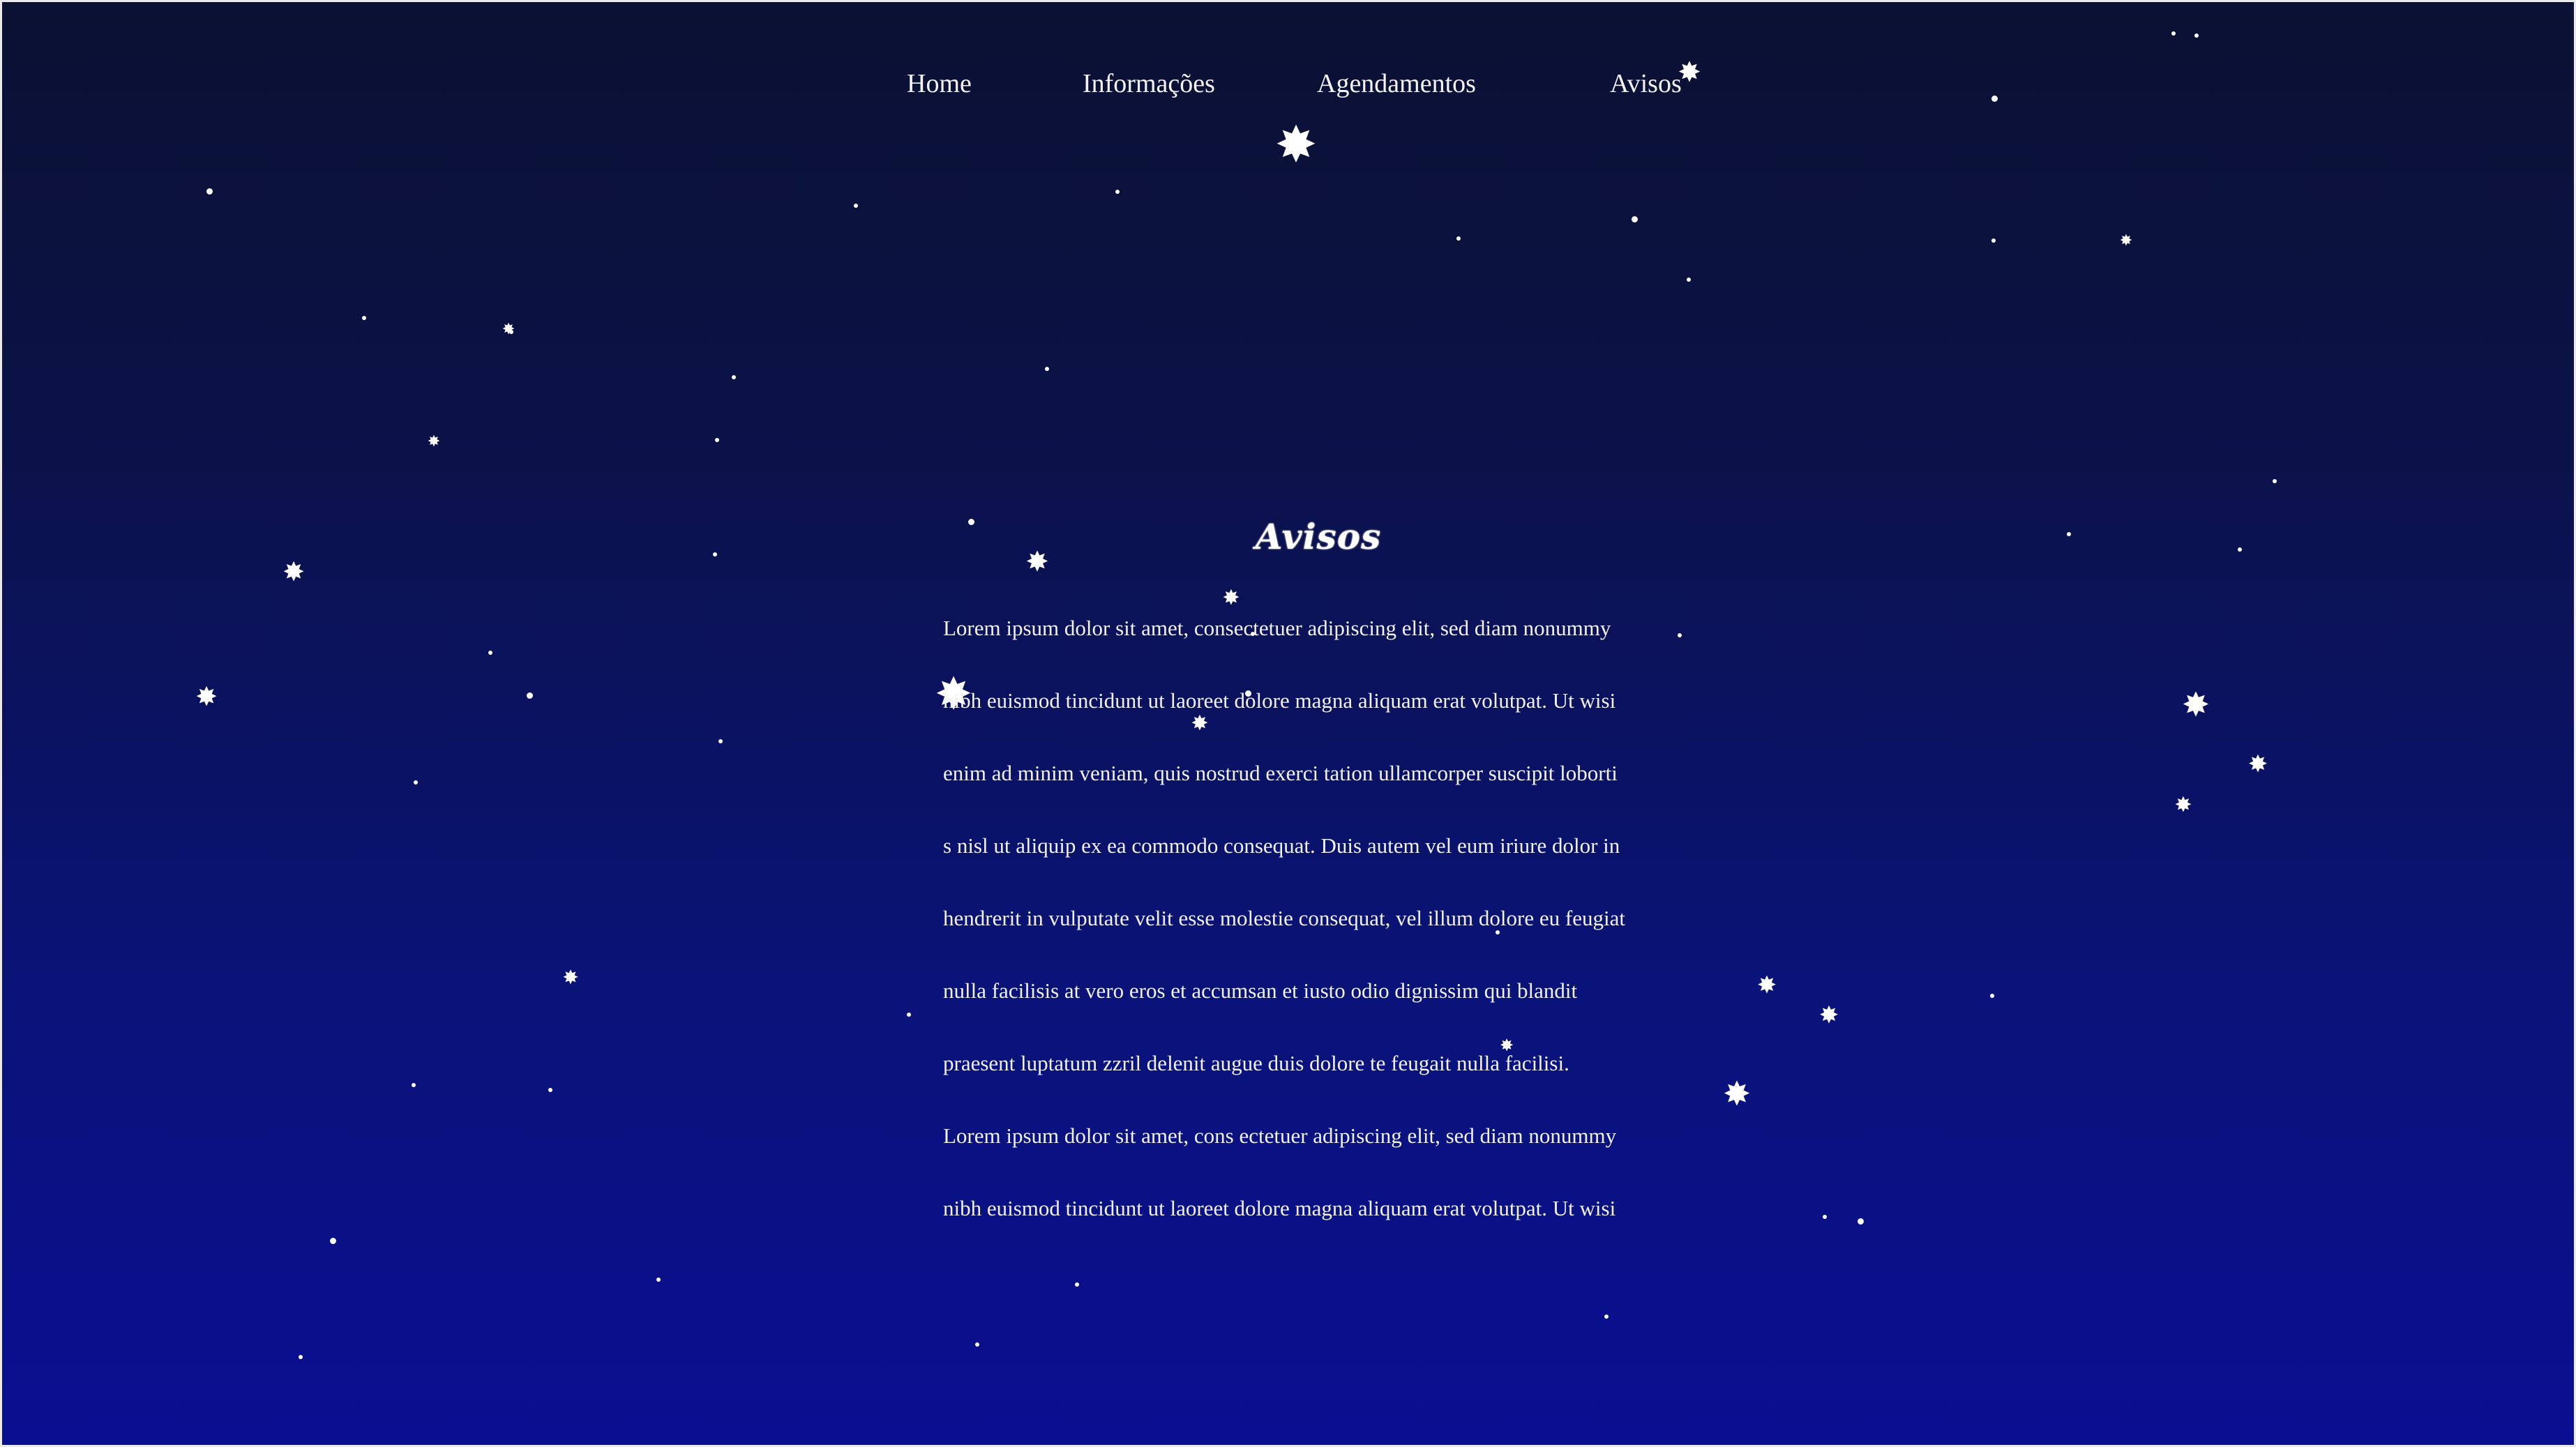  I want to click on nav-link-avisos: Avisos, so click(1646, 83).